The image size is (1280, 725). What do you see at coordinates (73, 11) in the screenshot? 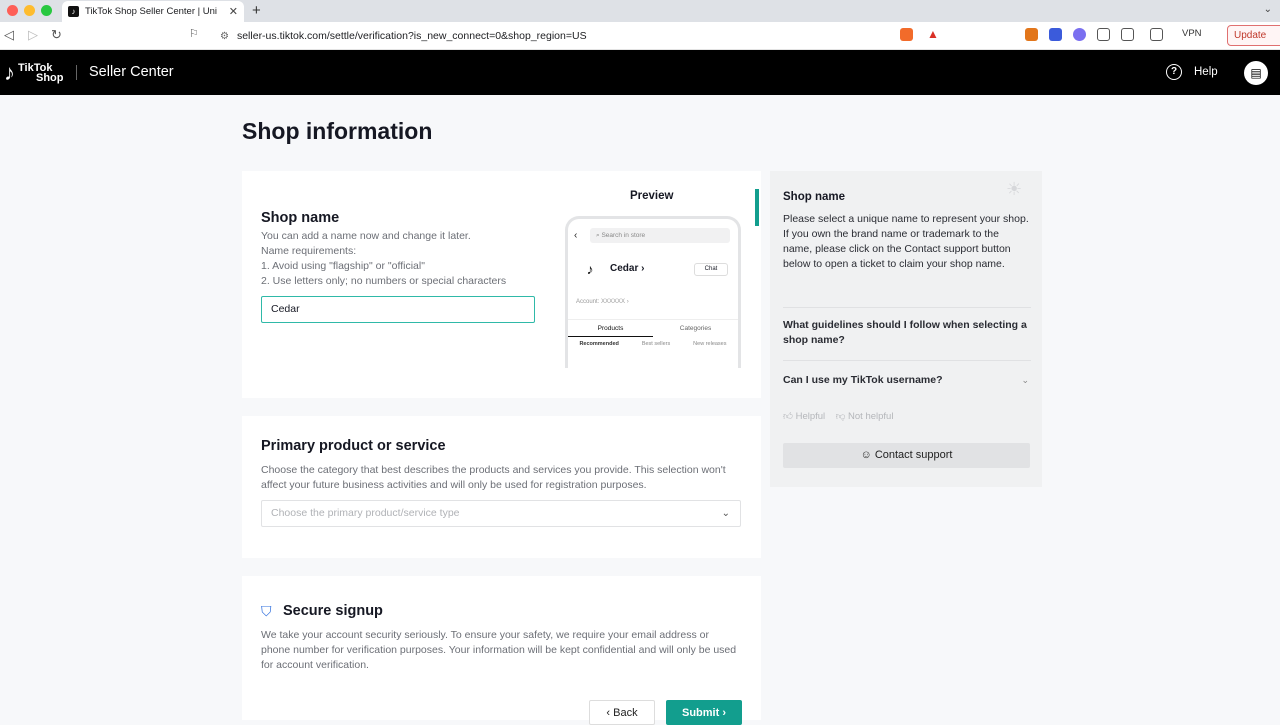
I see `tiktok-favicon-icon: ♪` at bounding box center [73, 11].